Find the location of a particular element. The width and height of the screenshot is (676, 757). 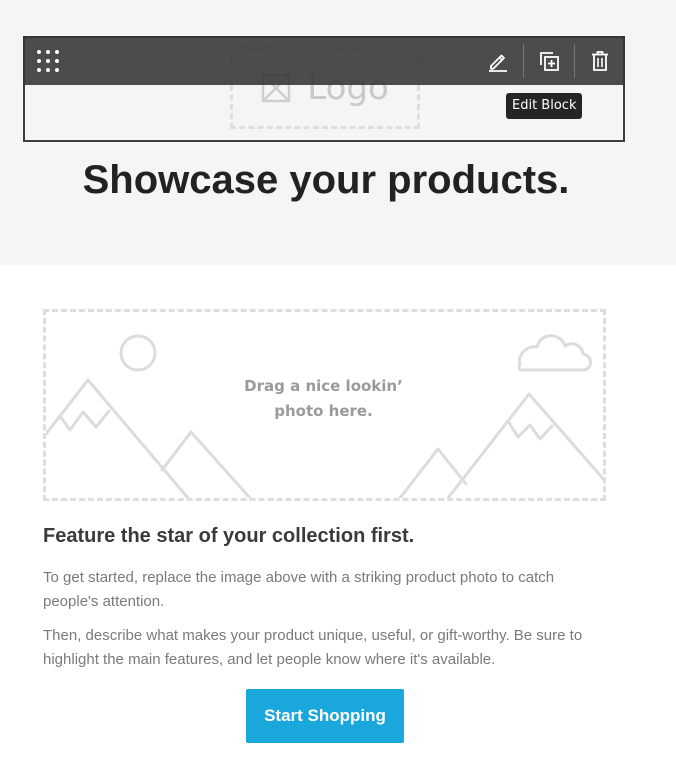

sun-icon is located at coordinates (138, 353).